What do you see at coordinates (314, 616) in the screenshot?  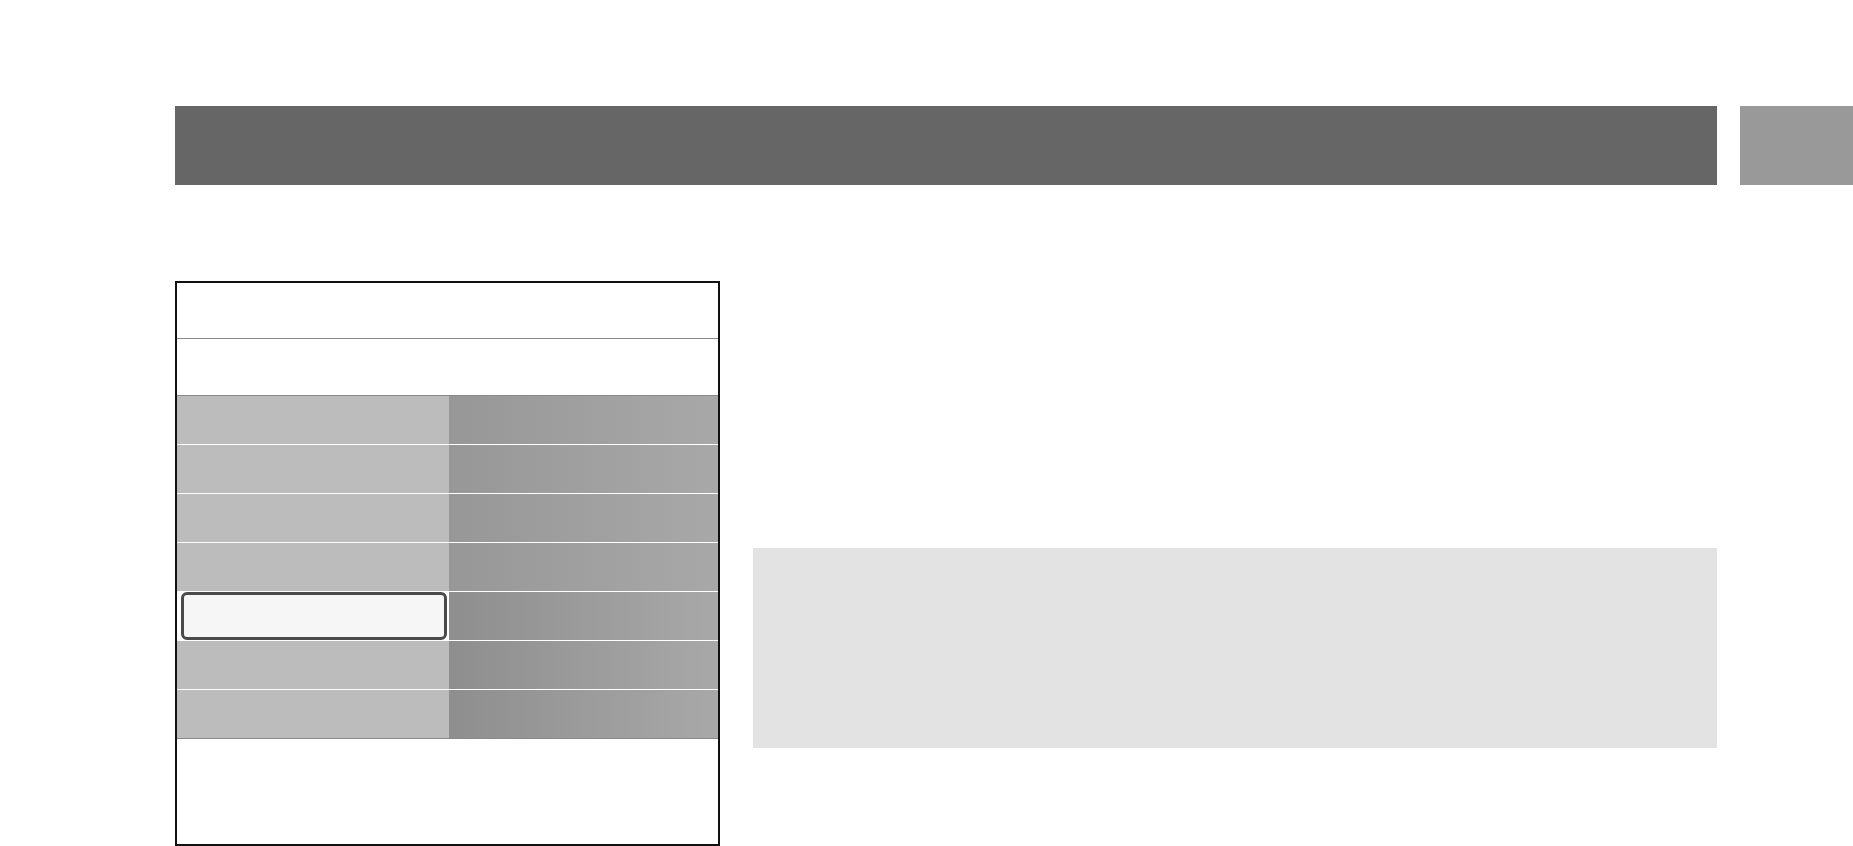 I see `menu-item` at bounding box center [314, 616].